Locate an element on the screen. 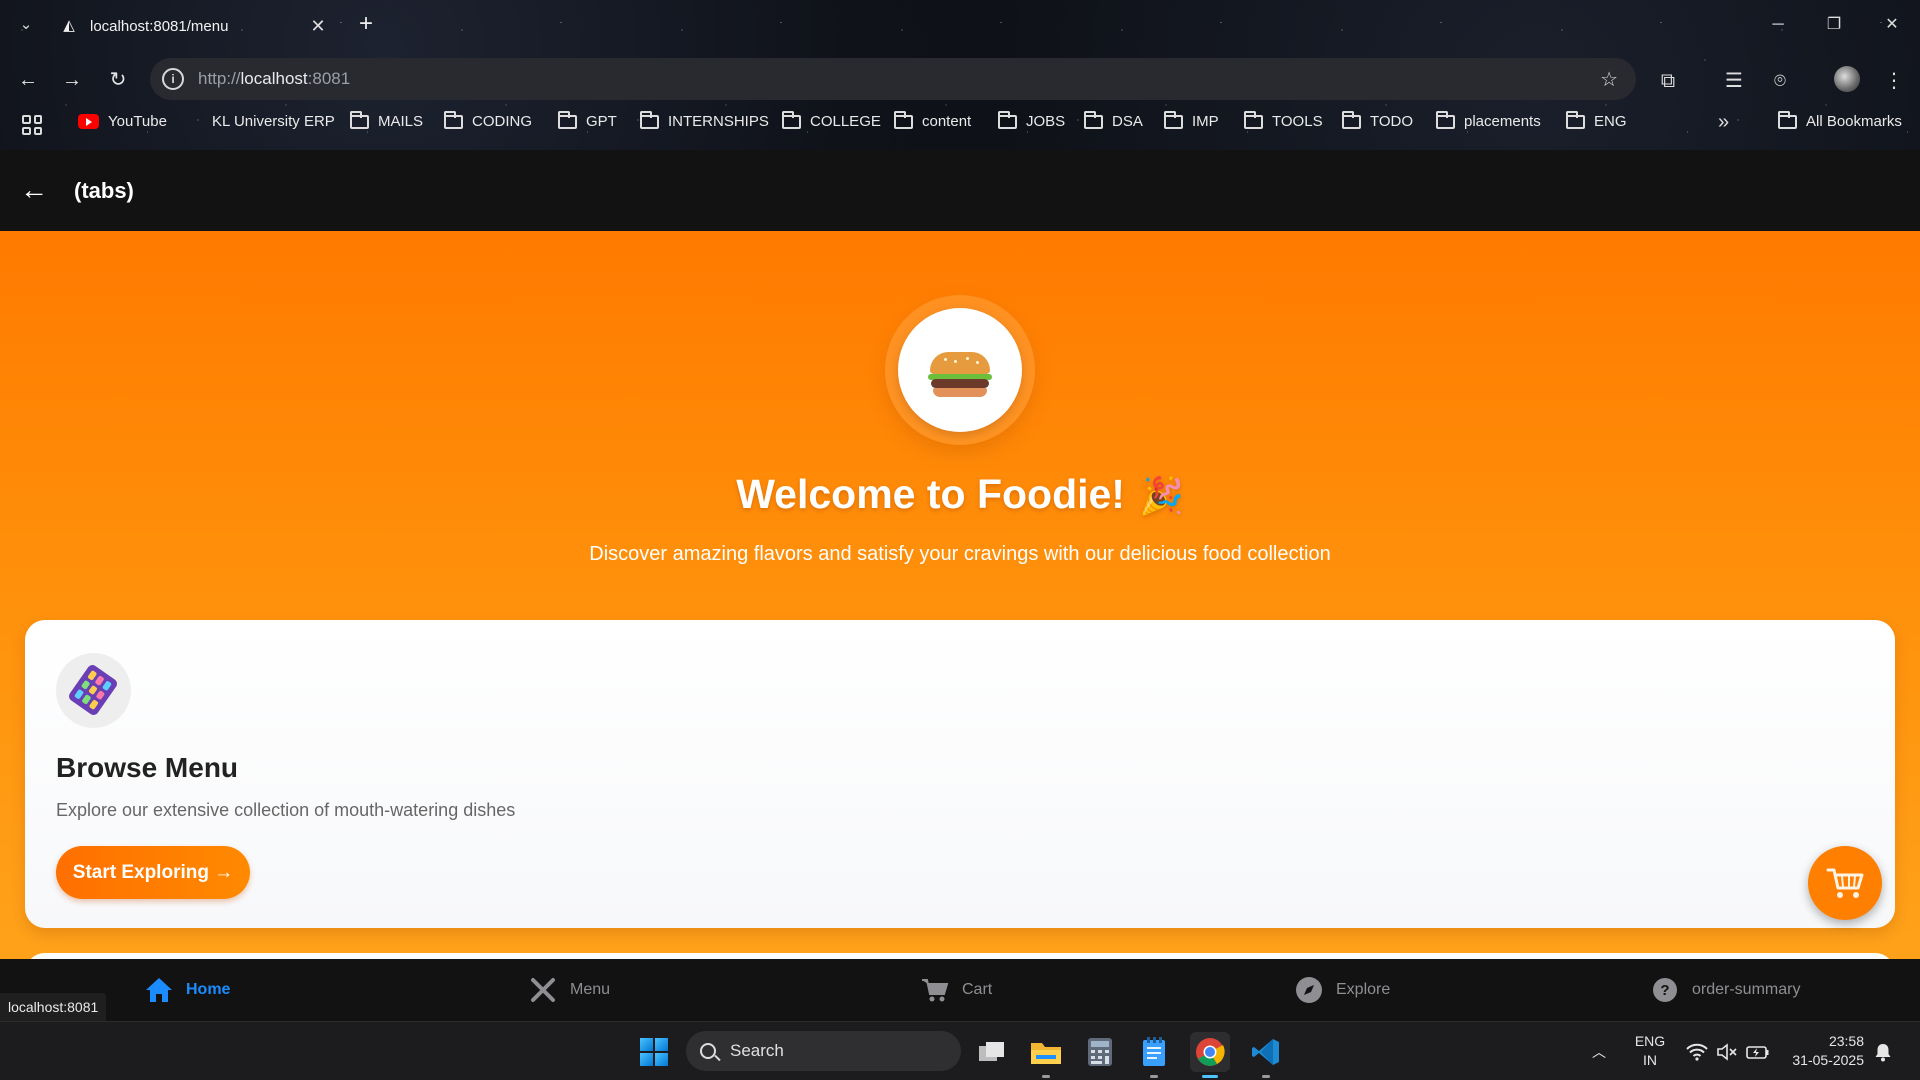 The height and width of the screenshot is (1080, 1920). windows-start-icon is located at coordinates (654, 1052).